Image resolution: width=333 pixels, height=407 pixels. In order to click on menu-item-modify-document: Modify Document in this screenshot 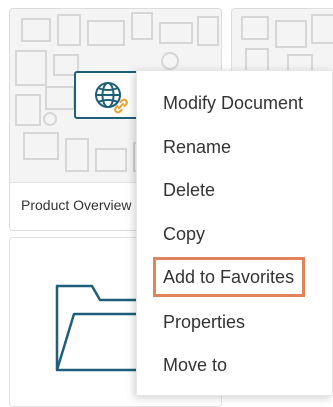, I will do `click(233, 103)`.